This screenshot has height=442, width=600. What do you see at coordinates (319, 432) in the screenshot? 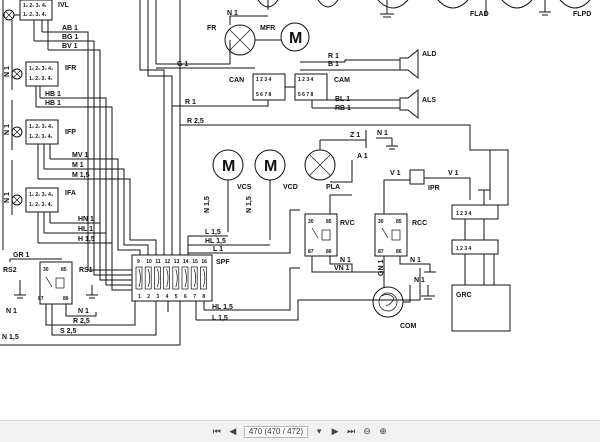
I see `page-menu-icon: ▾` at bounding box center [319, 432].